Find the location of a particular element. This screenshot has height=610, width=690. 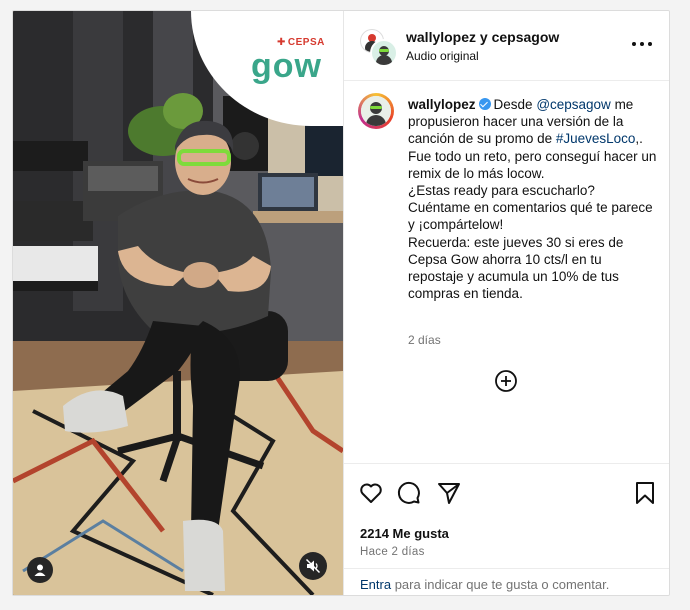

more-icon is located at coordinates (634, 44).